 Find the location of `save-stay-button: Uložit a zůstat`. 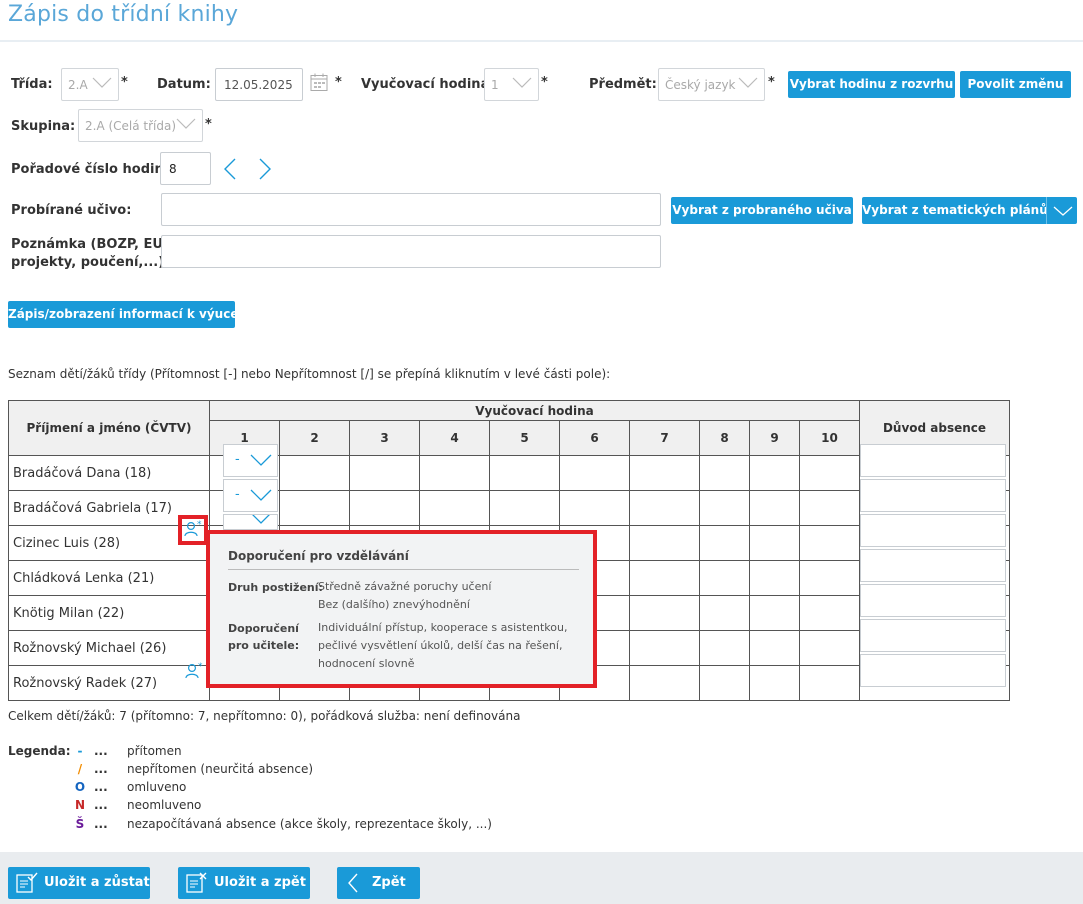

save-stay-button: Uložit a zůstat is located at coordinates (79, 883).